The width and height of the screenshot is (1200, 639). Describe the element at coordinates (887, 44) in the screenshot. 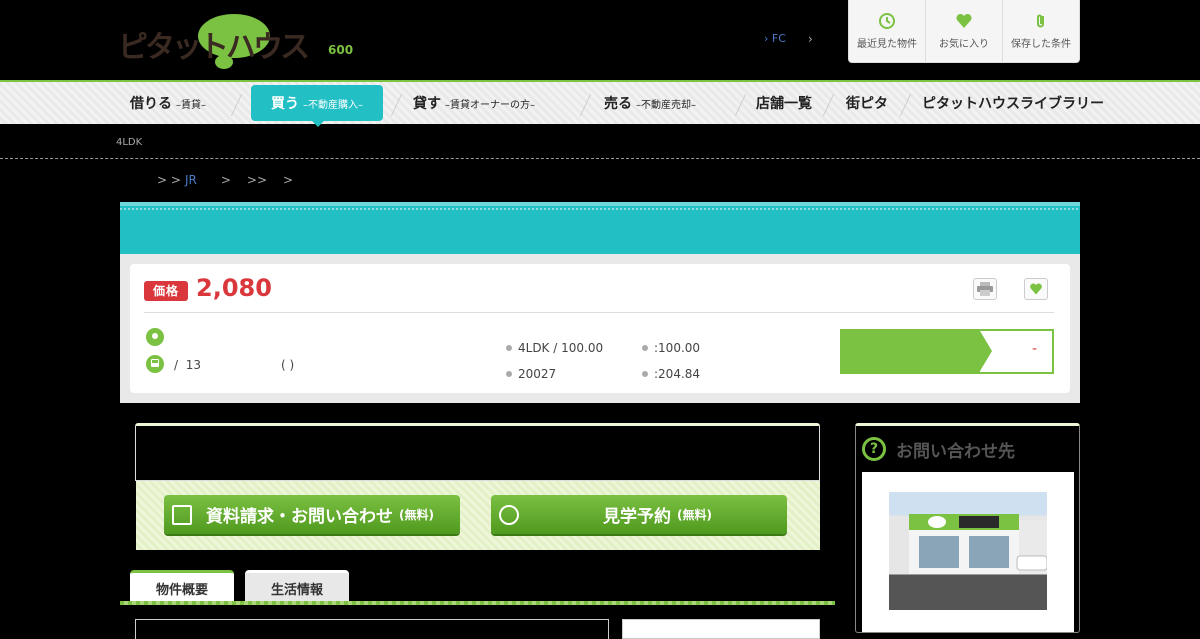

I see `recent-viewed-label: 最近見た物件` at that location.